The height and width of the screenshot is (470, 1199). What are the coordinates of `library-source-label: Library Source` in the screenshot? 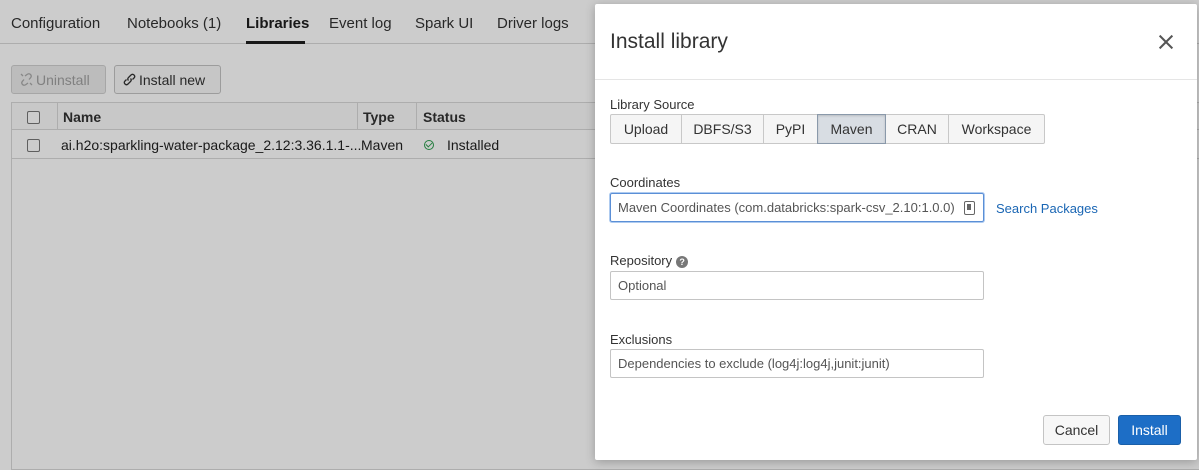 It's located at (652, 104).